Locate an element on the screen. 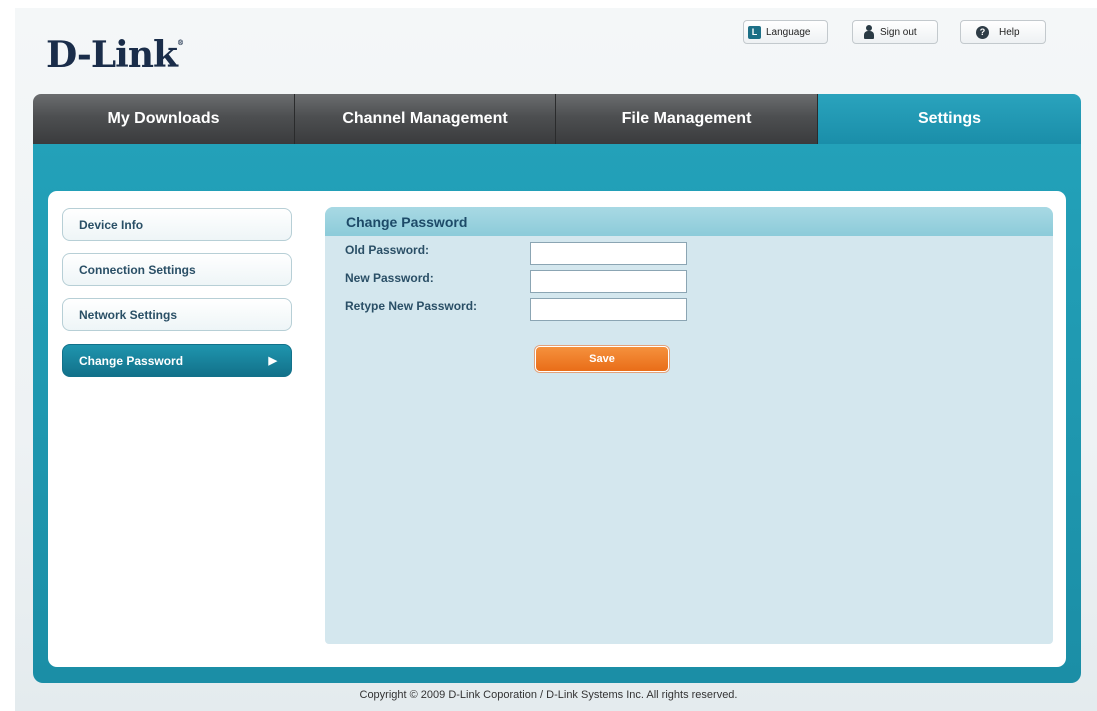 The height and width of the screenshot is (711, 1097). sidebar-item-network-settings: Network Settings is located at coordinates (177, 314).